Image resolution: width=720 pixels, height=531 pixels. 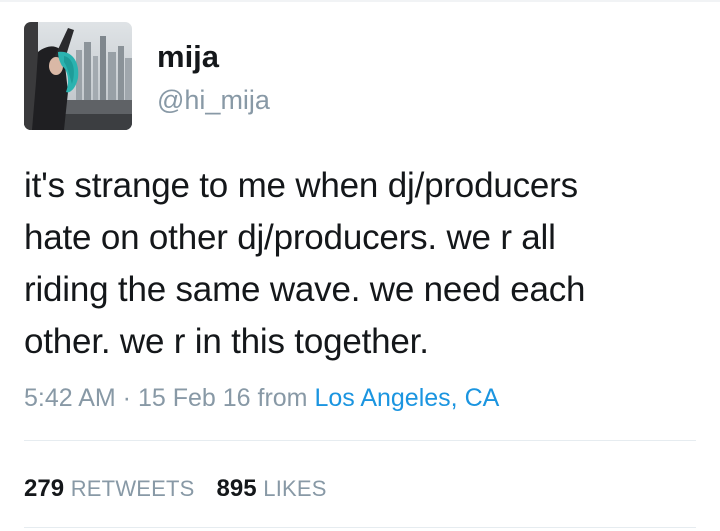 I want to click on tweet-text-line: riding the same wave. we need each, so click(x=305, y=289).